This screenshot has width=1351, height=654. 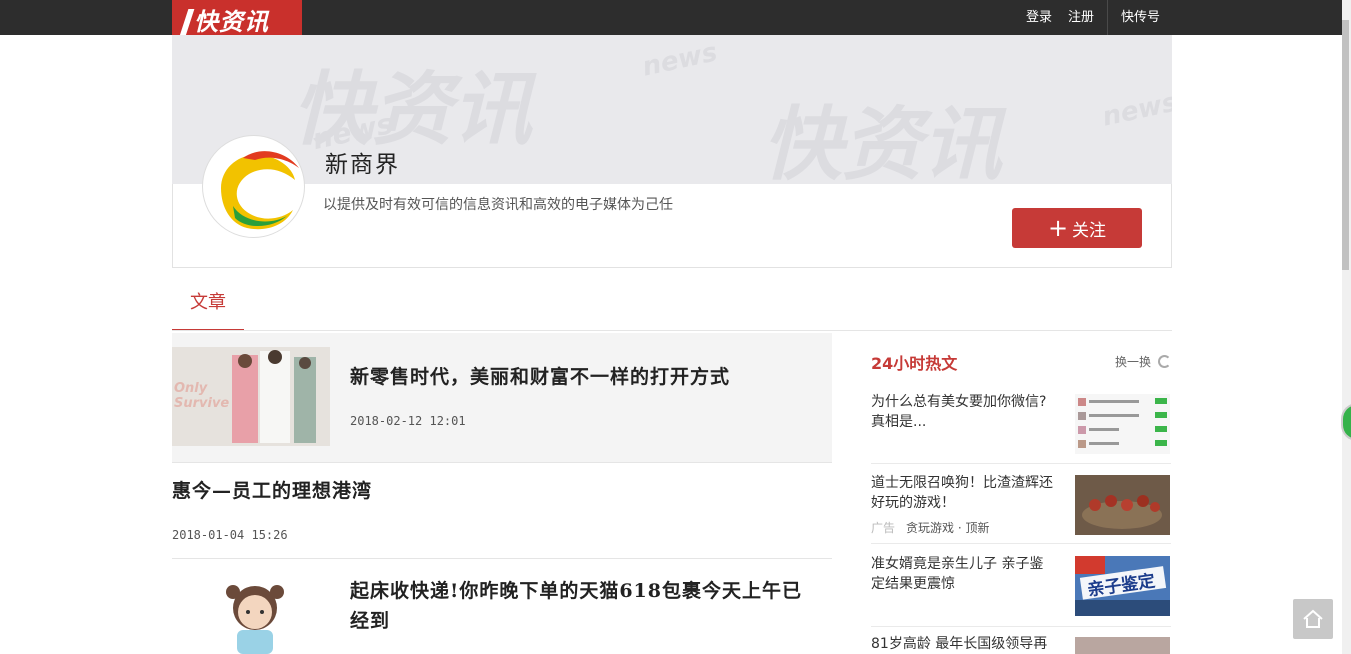 What do you see at coordinates (1107, 17) in the screenshot?
I see `nav-divider` at bounding box center [1107, 17].